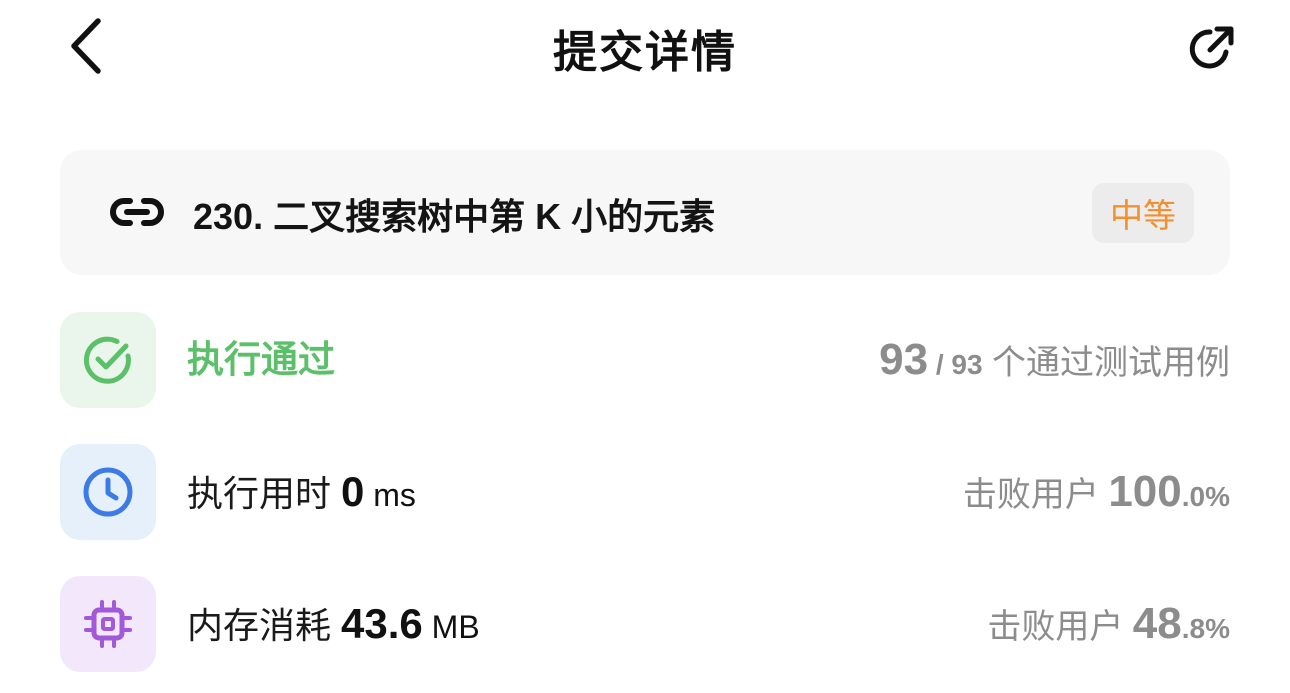  I want to click on memory-beat-int: 48, so click(1157, 623).